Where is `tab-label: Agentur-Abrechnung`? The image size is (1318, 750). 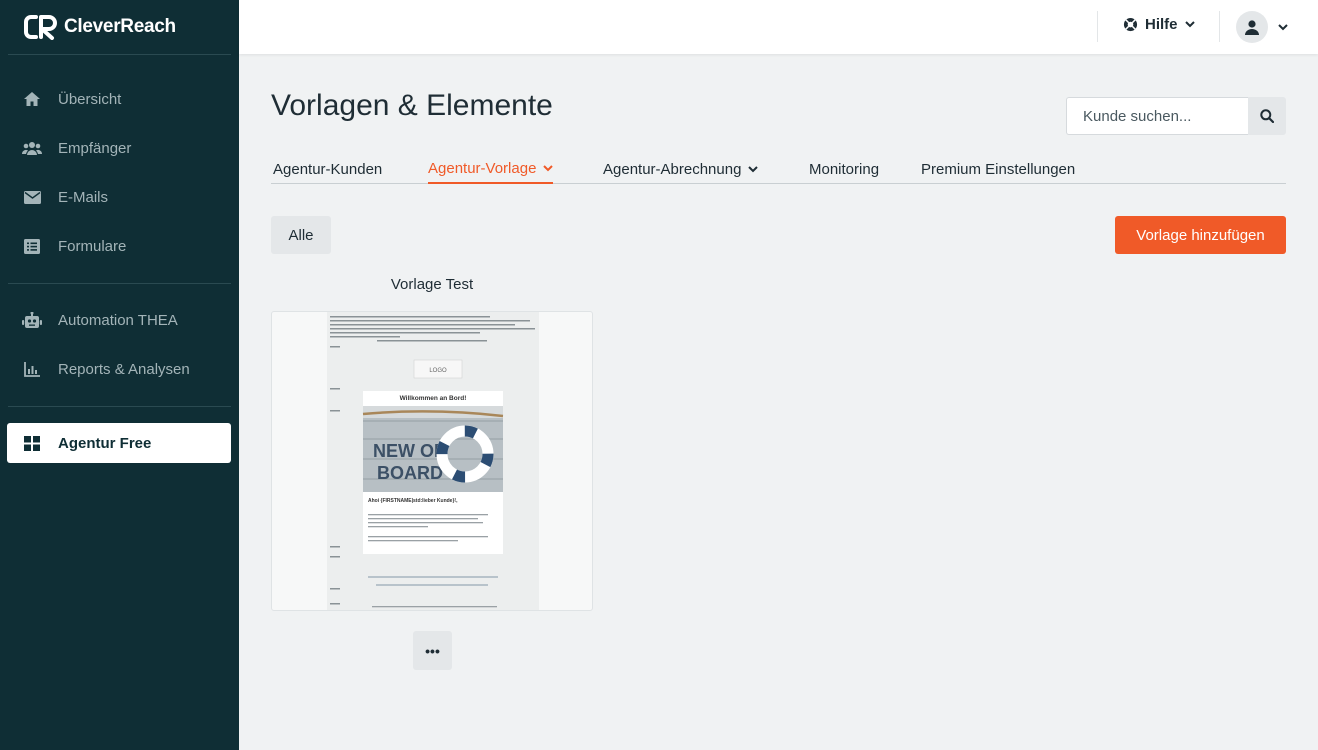 tab-label: Agentur-Abrechnung is located at coordinates (672, 169).